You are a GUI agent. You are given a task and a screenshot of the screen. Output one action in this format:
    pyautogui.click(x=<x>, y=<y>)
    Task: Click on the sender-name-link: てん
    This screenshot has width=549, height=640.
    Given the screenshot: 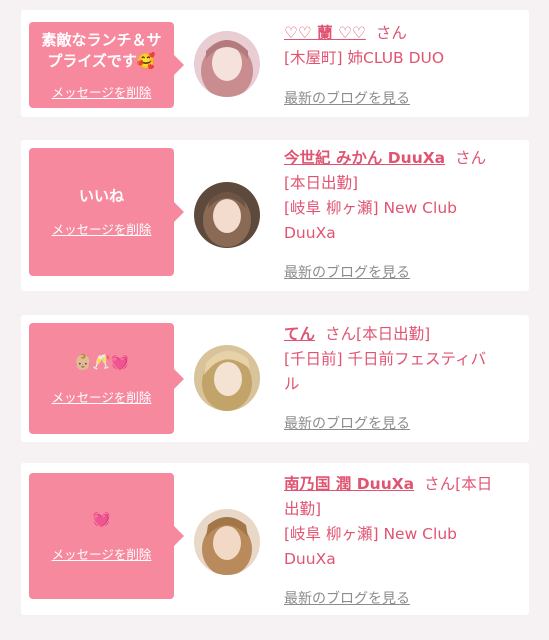 What is the action you would take?
    pyautogui.click(x=299, y=334)
    